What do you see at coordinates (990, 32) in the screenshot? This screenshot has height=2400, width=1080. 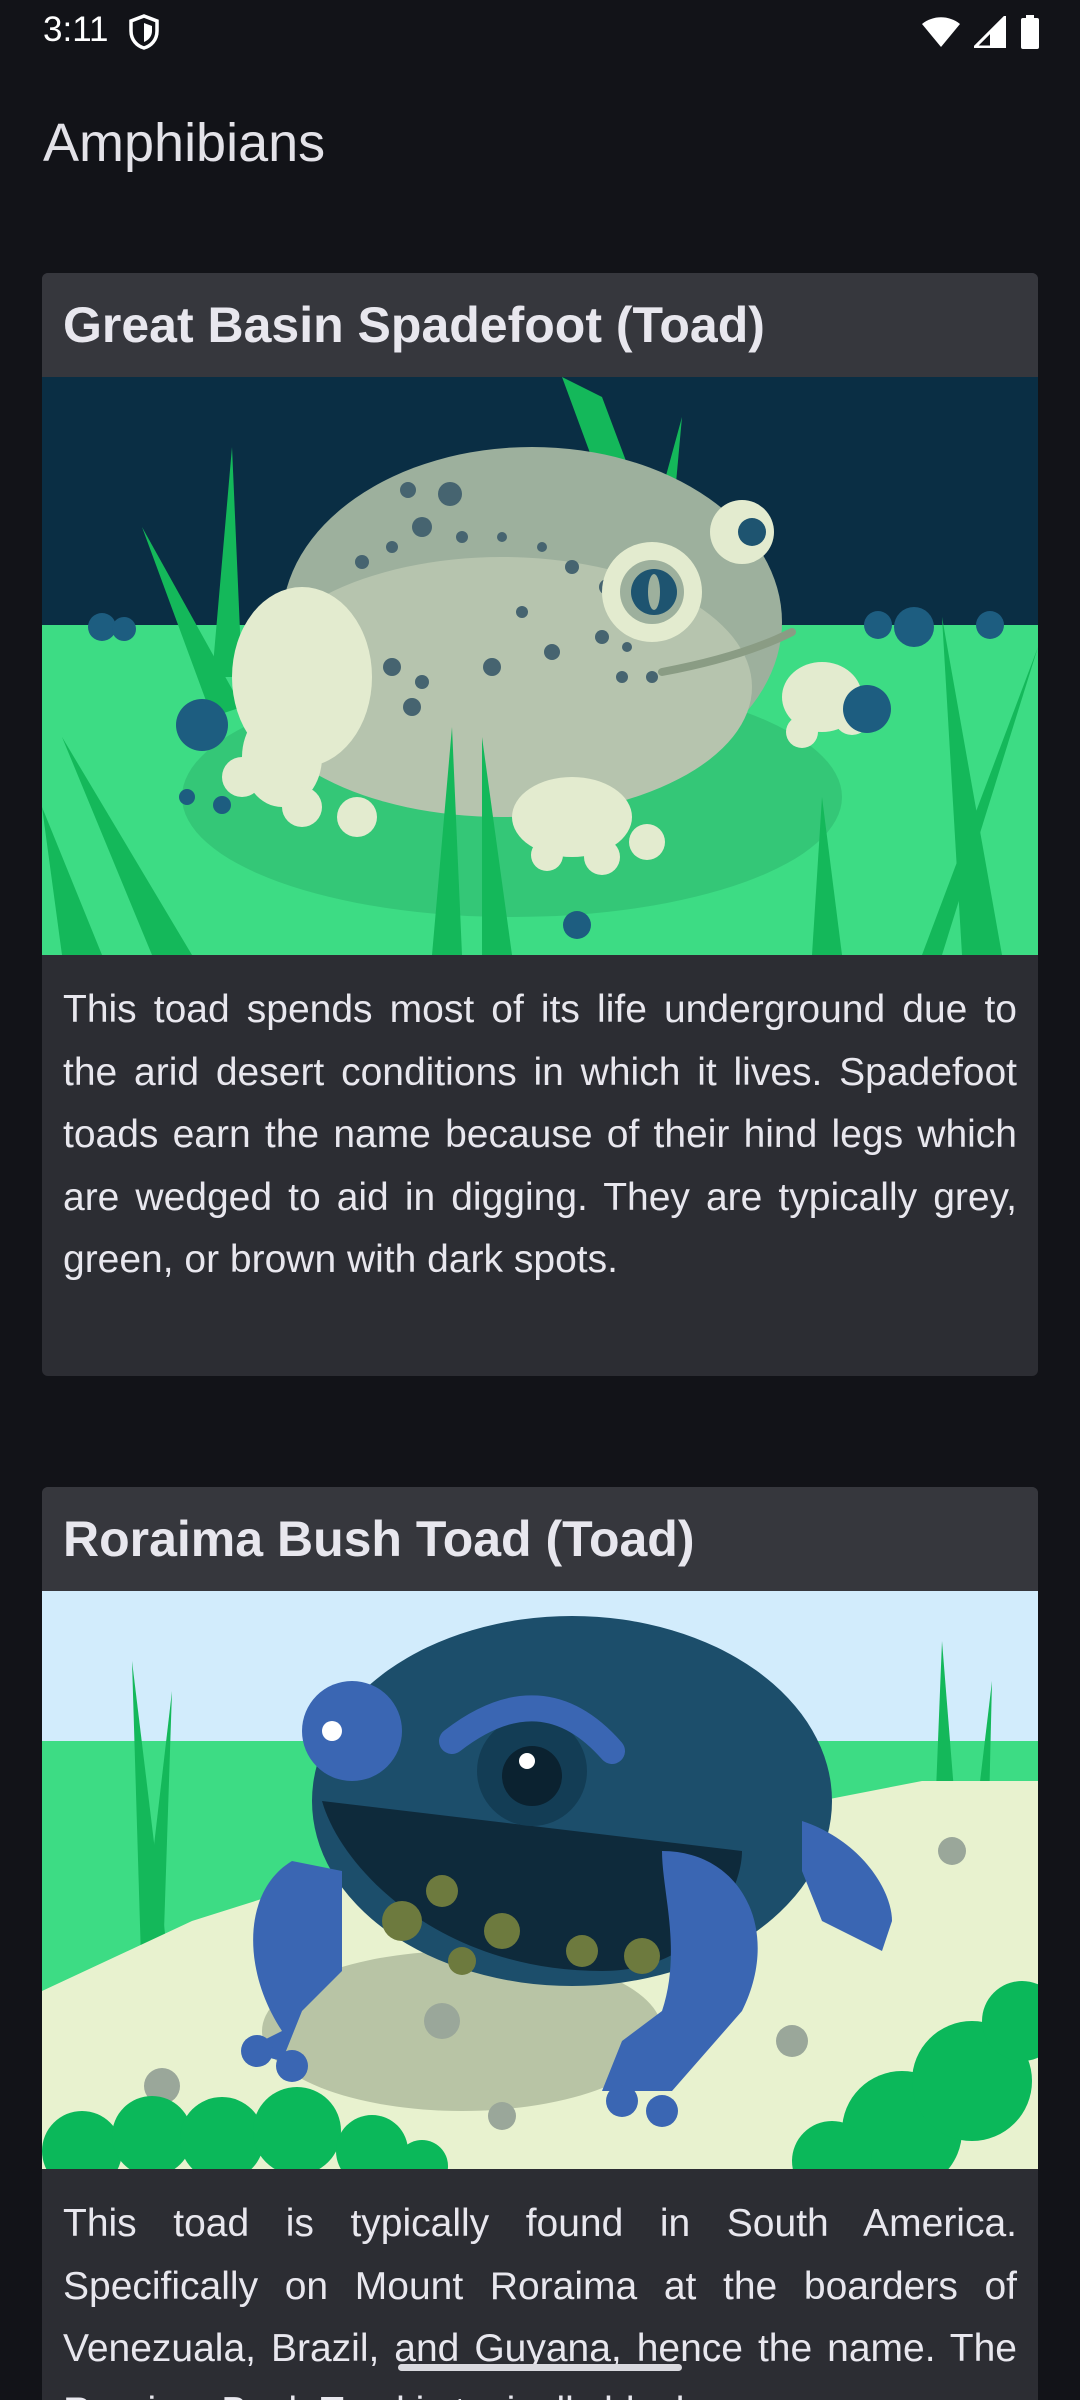 I see `signal-icon` at bounding box center [990, 32].